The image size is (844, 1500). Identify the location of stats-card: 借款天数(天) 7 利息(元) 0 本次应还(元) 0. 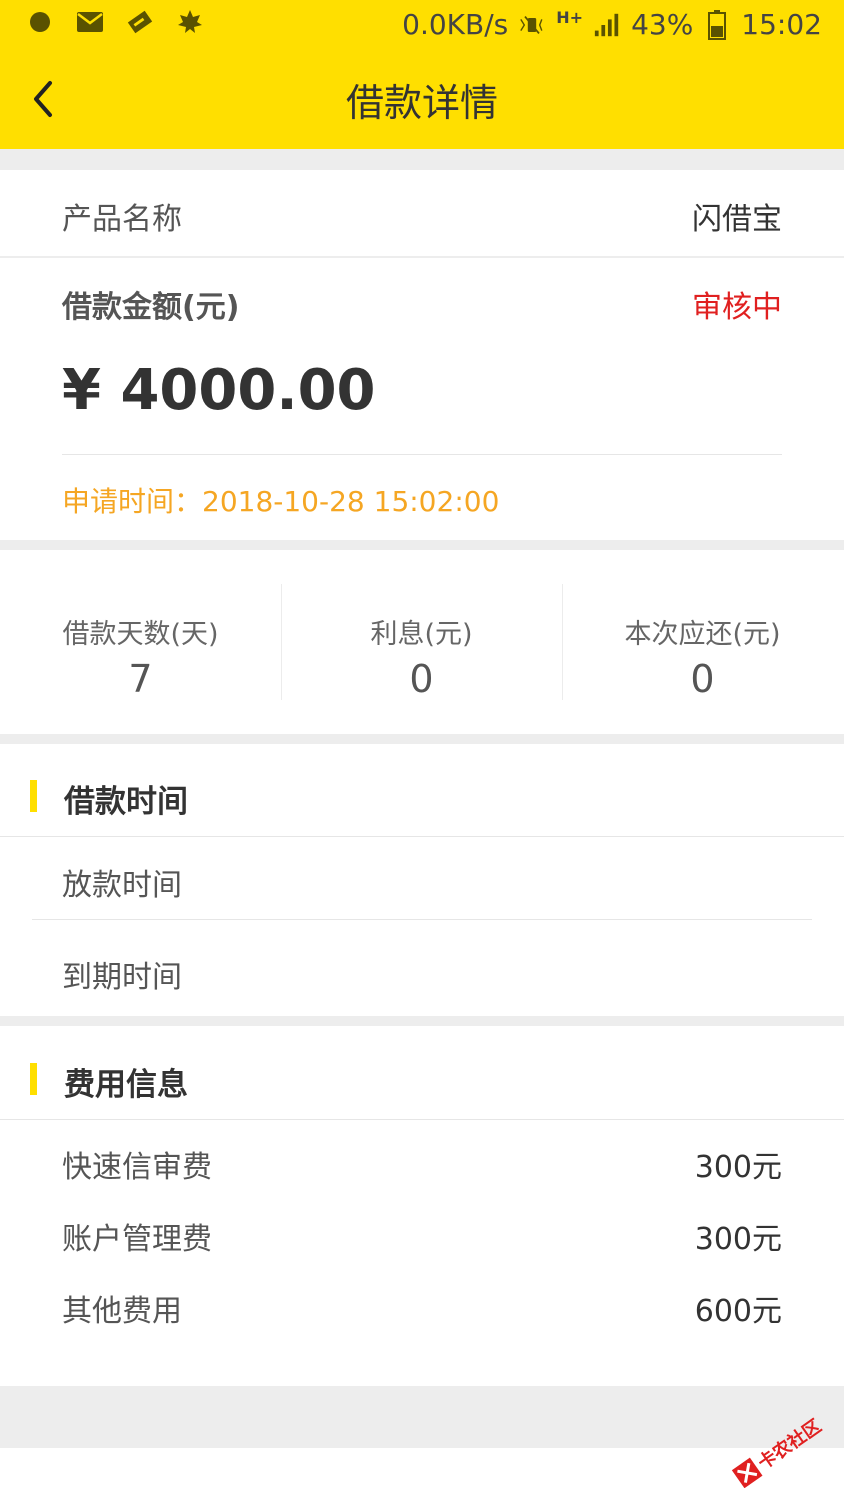
(422, 642).